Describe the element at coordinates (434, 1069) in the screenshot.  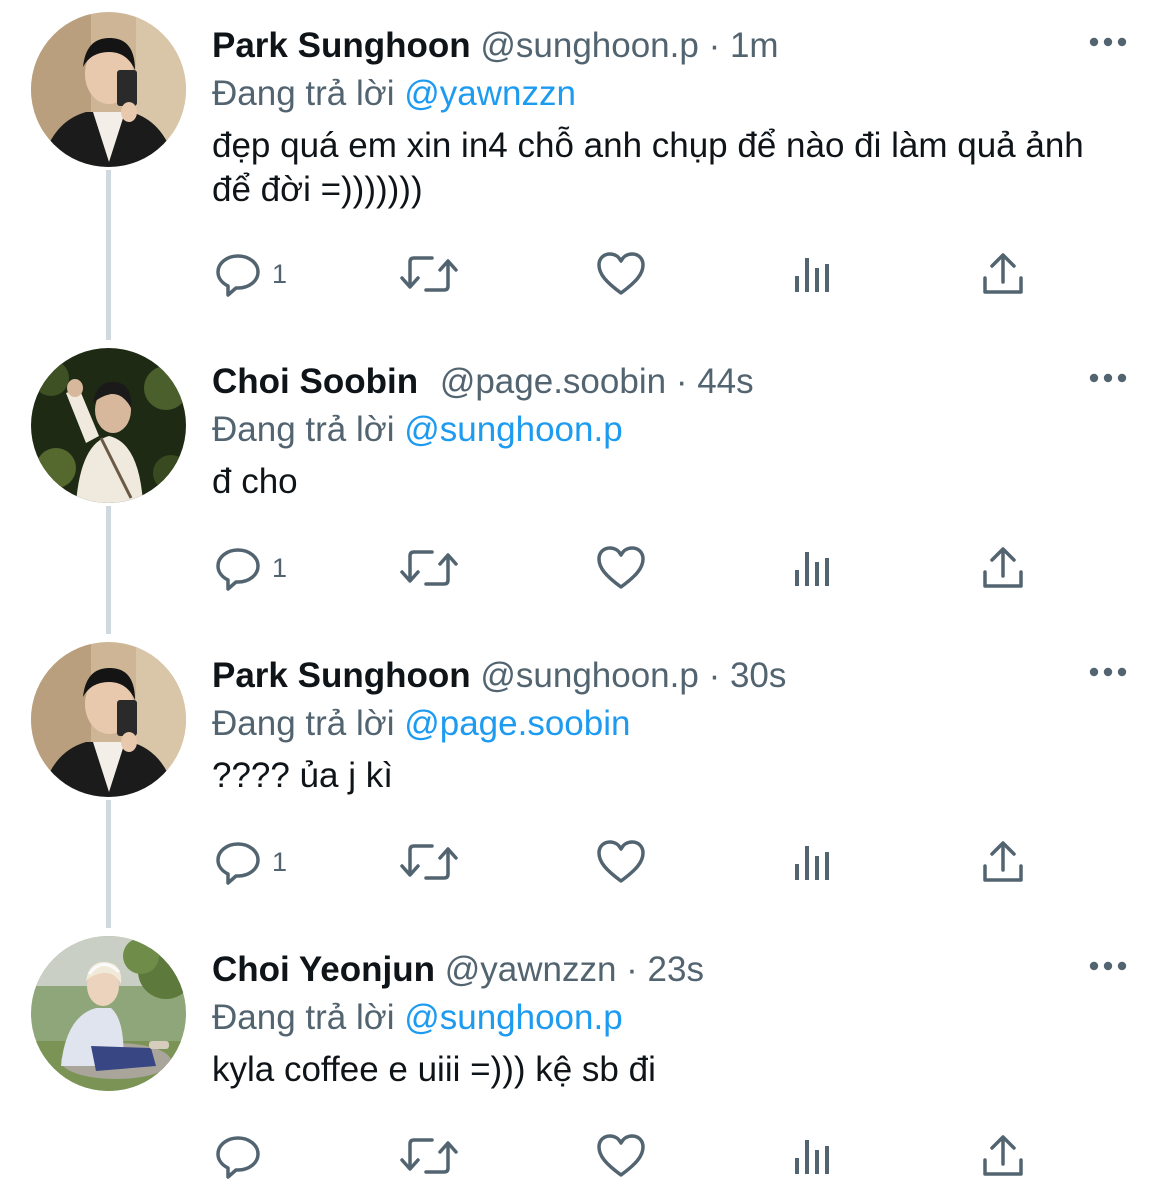
I see `tweet-text: kyla coffee e uiii =))) kệ sb đi` at that location.